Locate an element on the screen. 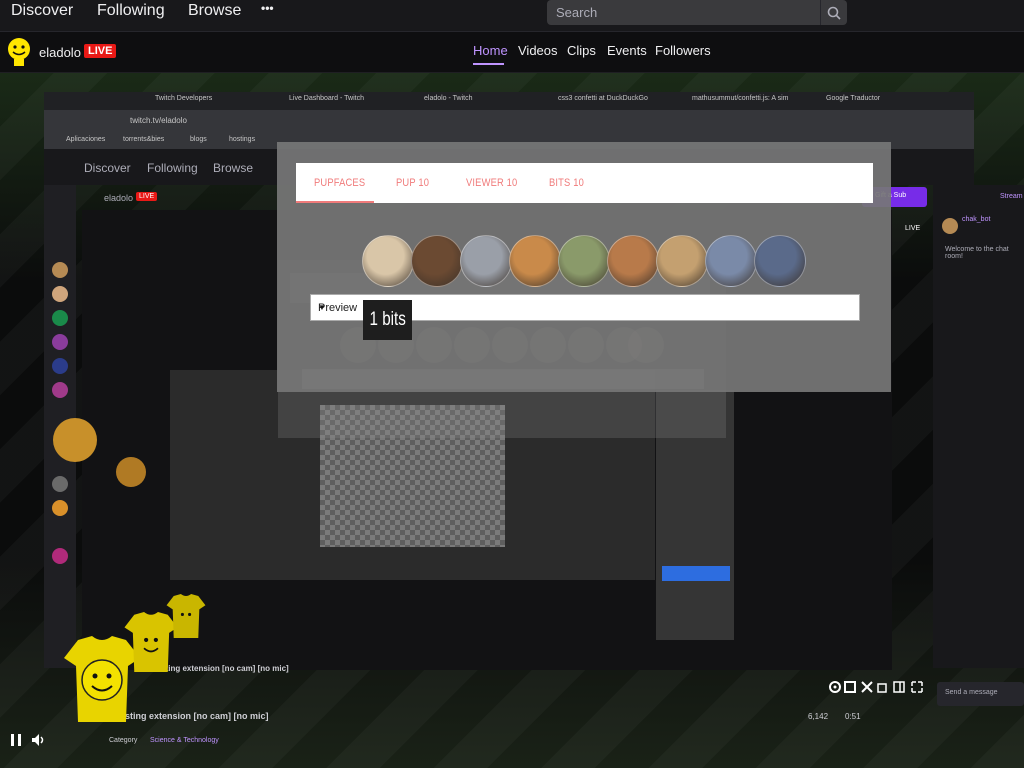  extension-tab-bar is located at coordinates (584, 183).